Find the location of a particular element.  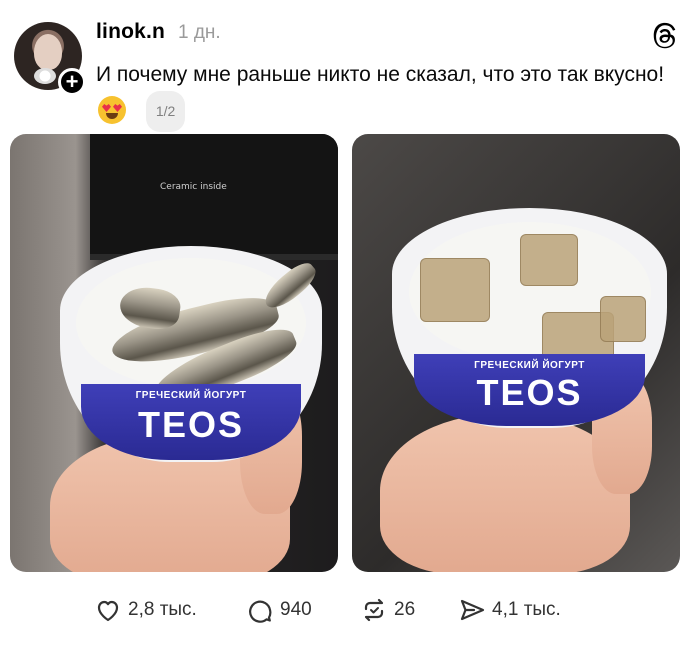

heart-eyes-emoji-icon is located at coordinates (112, 110).